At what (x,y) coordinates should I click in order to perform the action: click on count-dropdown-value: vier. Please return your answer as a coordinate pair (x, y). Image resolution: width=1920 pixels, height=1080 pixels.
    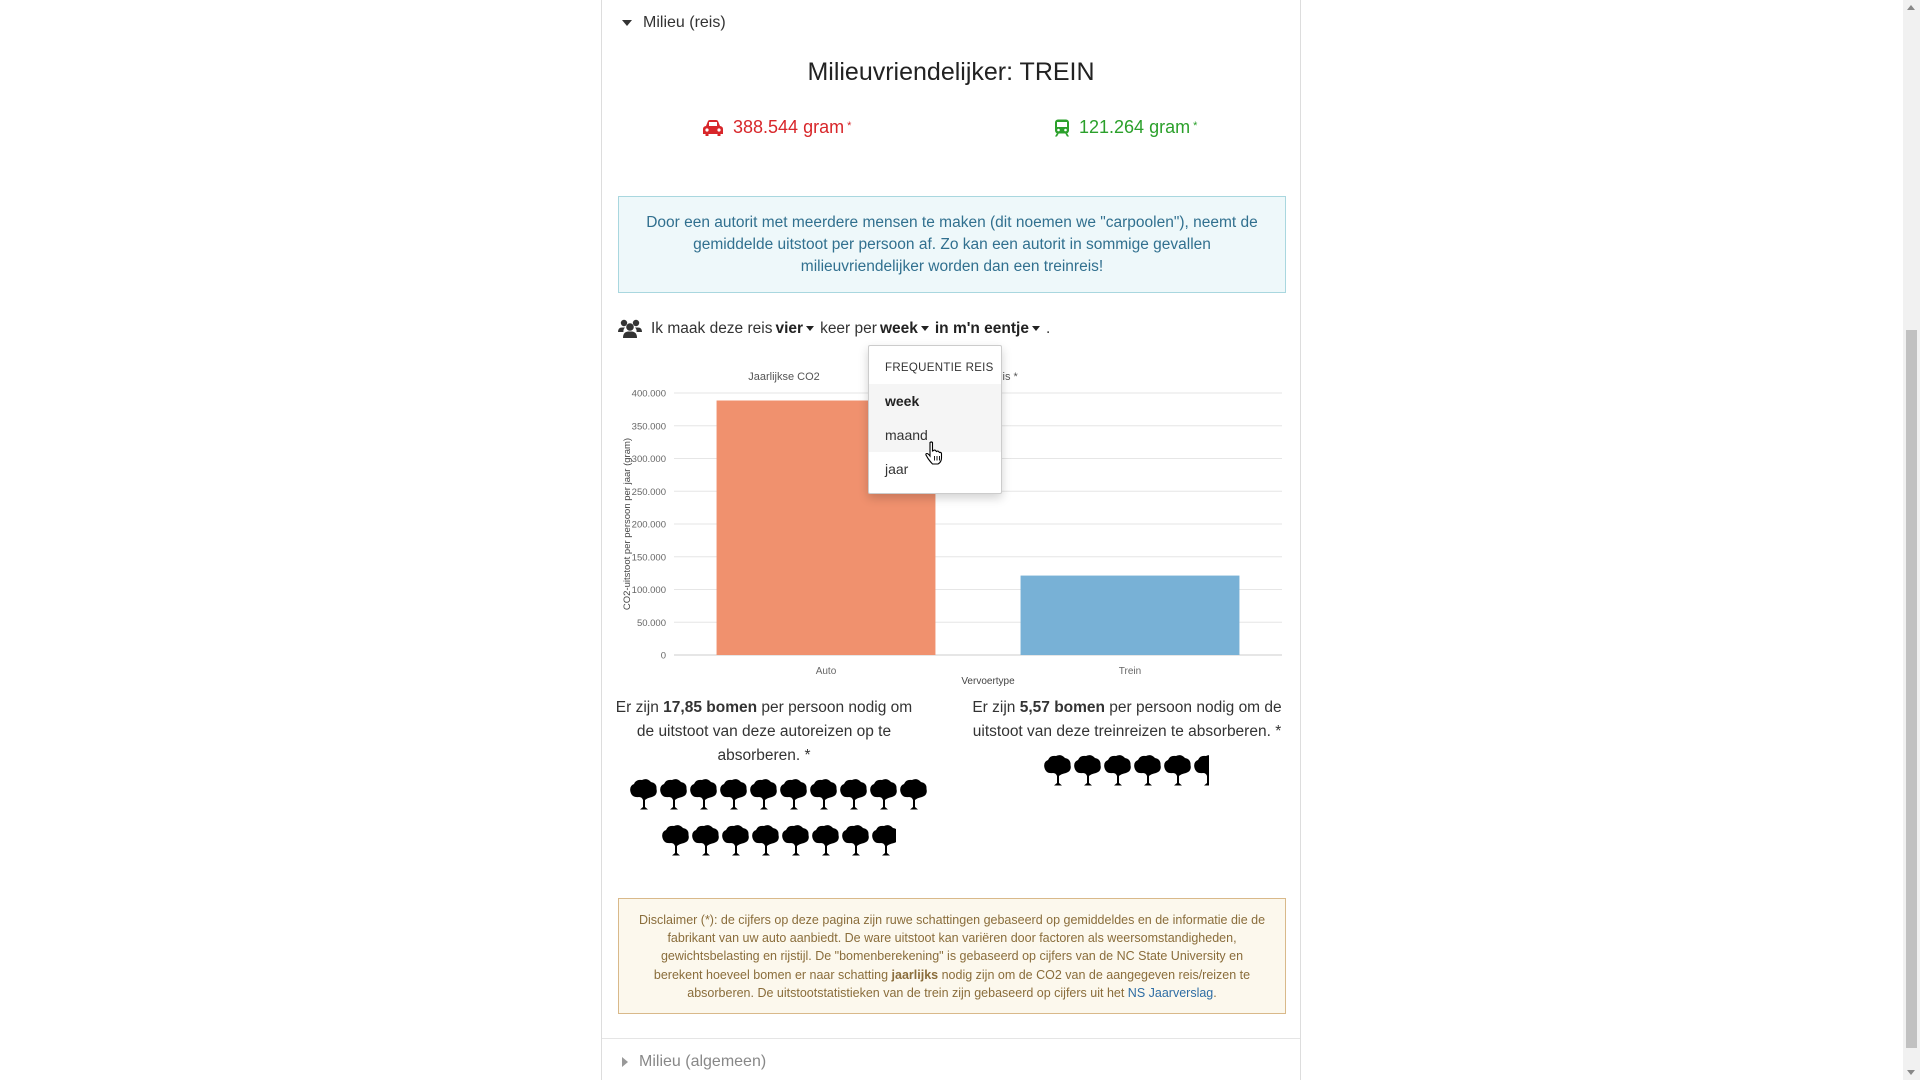
    Looking at the image, I should click on (789, 328).